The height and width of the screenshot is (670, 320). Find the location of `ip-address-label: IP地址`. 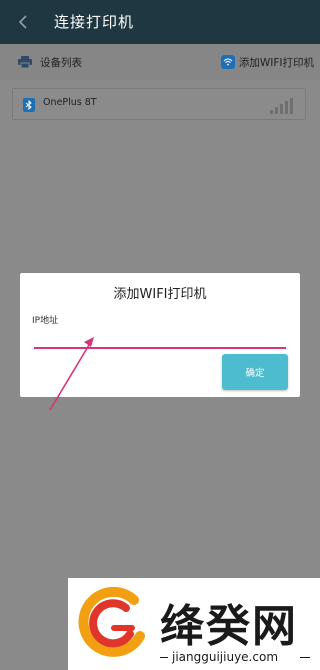

ip-address-label: IP地址 is located at coordinates (45, 321).